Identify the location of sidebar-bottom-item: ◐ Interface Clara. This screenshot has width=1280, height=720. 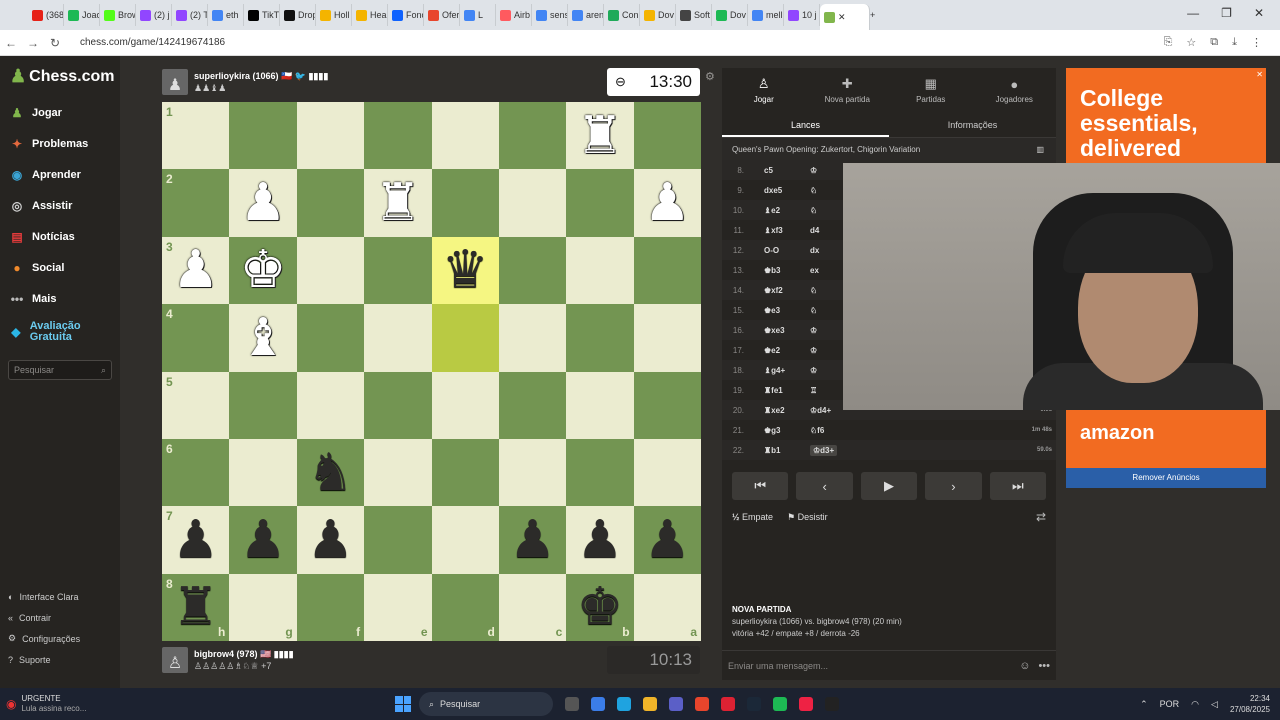
(60, 596).